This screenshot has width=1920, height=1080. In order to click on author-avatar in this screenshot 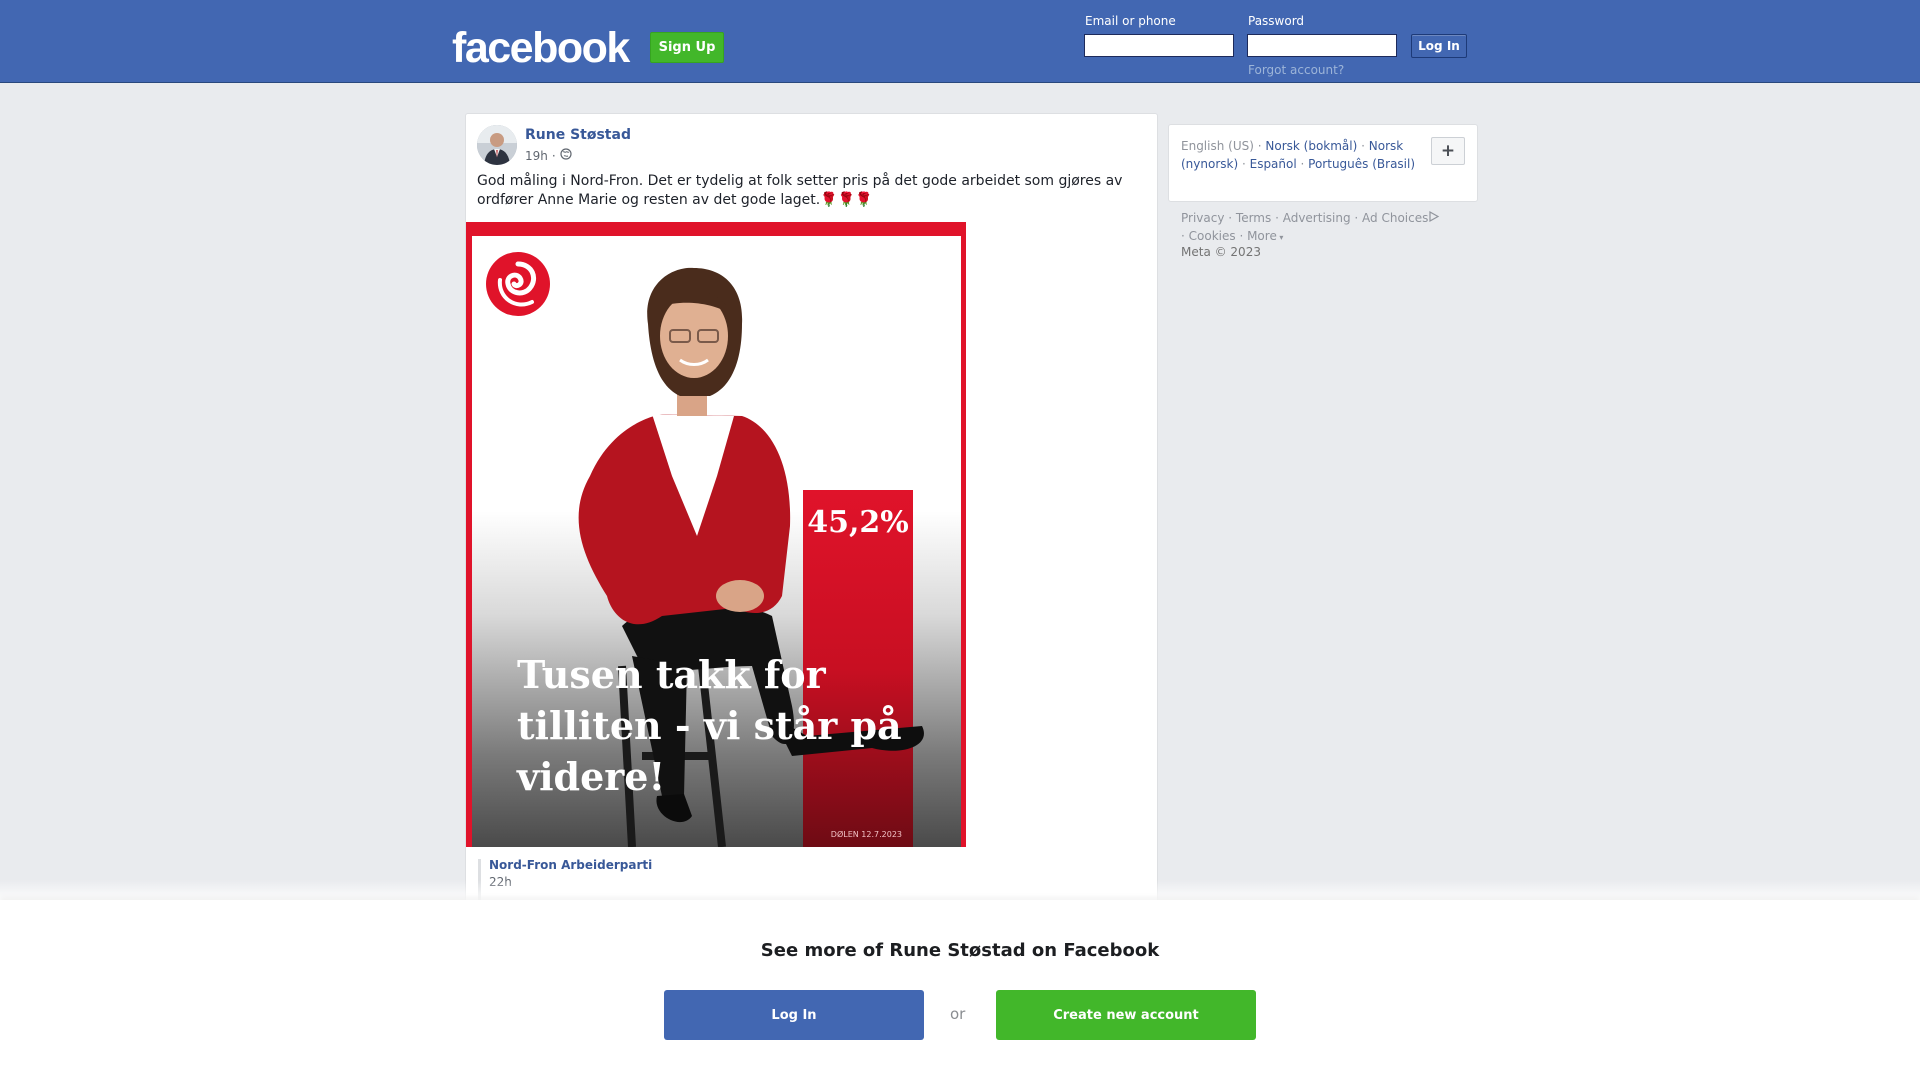, I will do `click(497, 145)`.